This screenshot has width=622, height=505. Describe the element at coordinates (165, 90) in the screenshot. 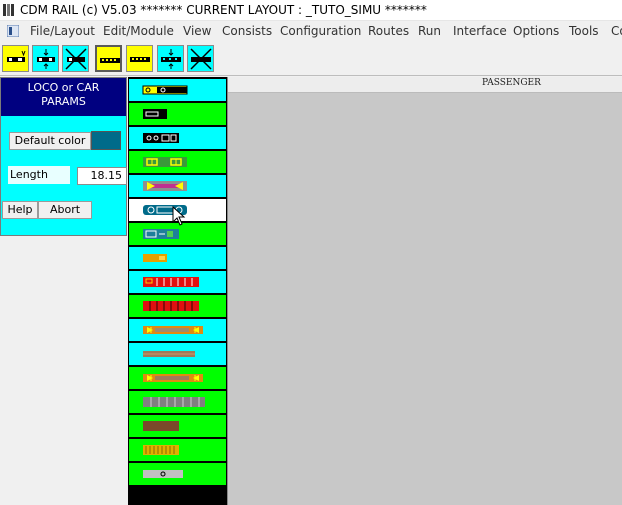

I see `loco-yellow-black-icon` at that location.